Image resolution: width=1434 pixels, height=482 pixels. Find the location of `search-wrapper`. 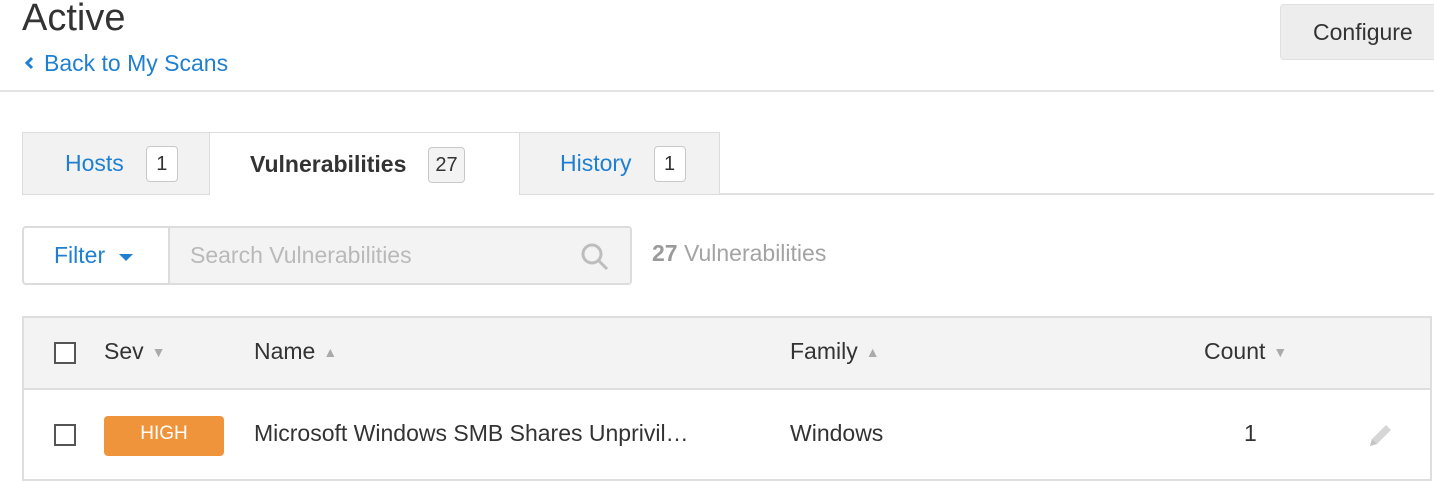

search-wrapper is located at coordinates (400, 255).